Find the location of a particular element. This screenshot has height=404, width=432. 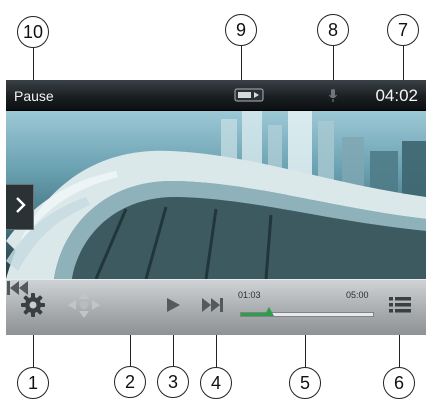

callout-3: 3 is located at coordinates (173, 382).